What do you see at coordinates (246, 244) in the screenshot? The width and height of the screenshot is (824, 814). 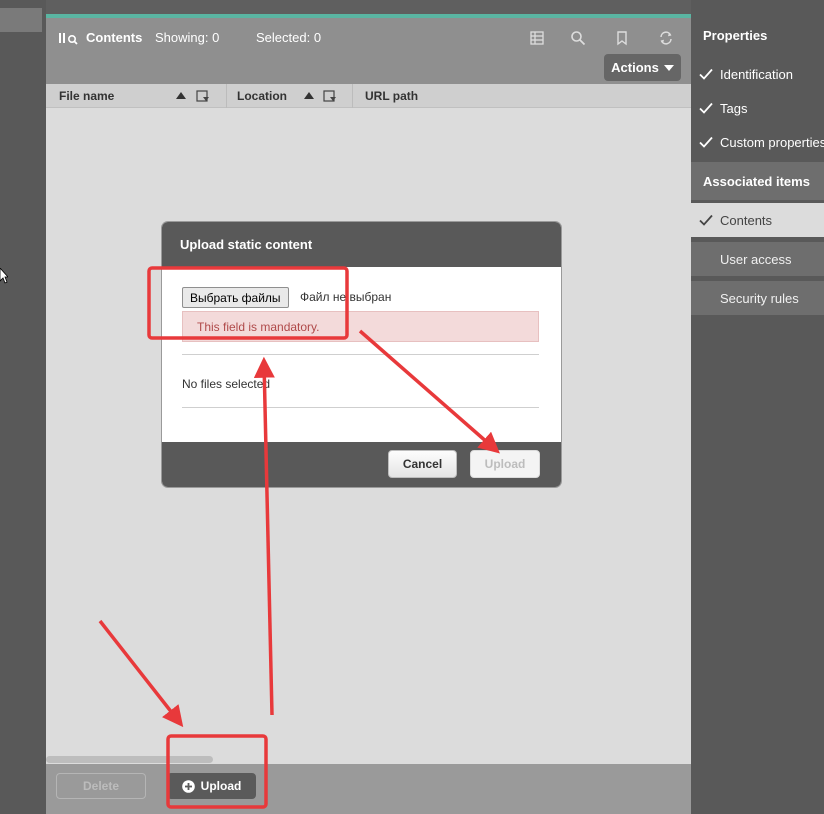 I see `dialog-title: Upload static content` at bounding box center [246, 244].